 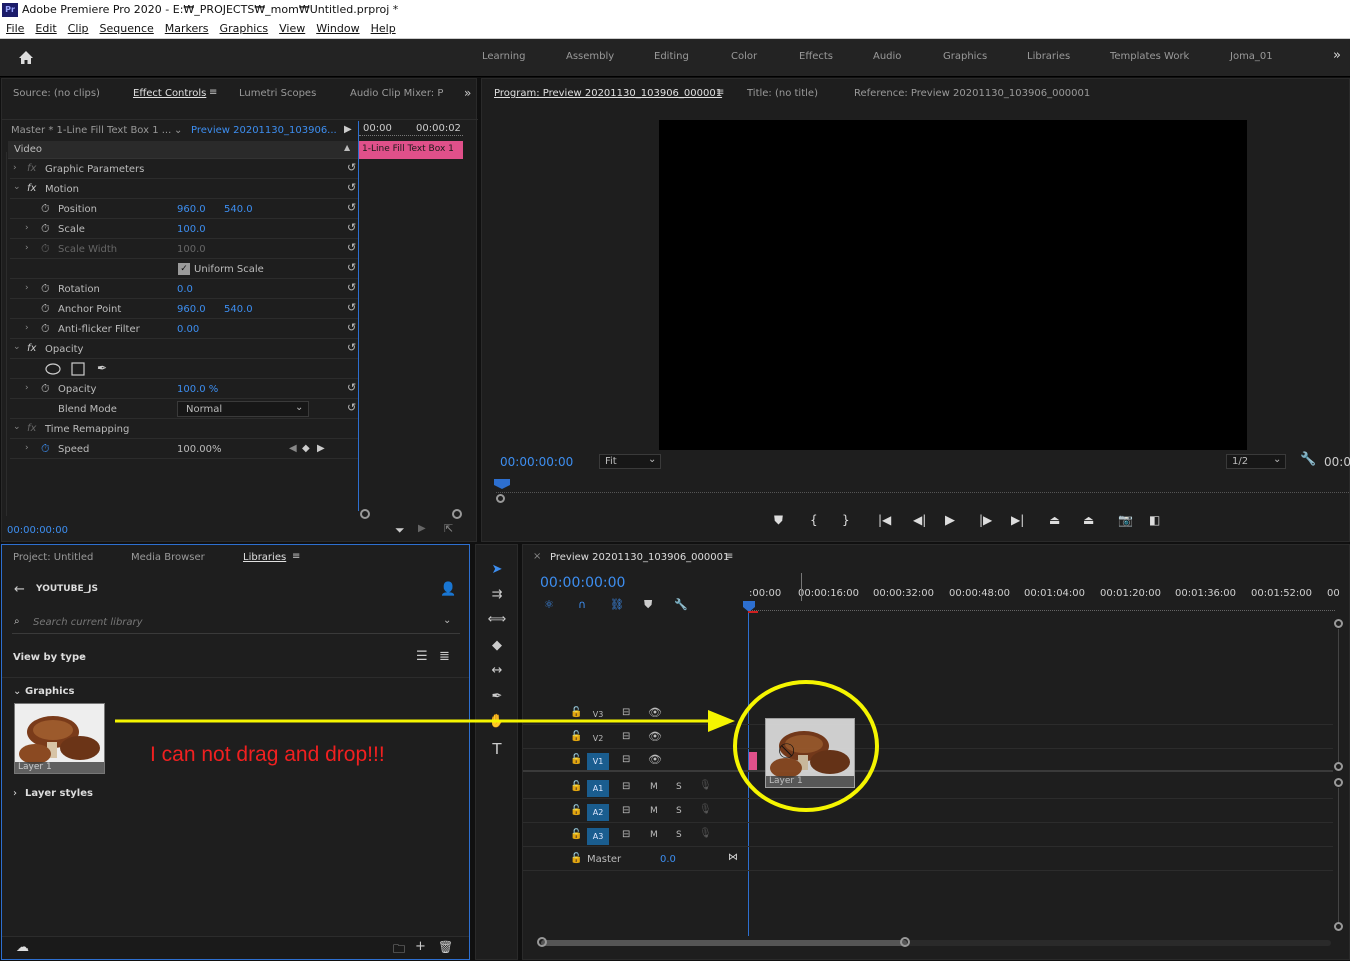 I want to click on annotation-text: I can not drag and drop!!!, so click(x=267, y=754).